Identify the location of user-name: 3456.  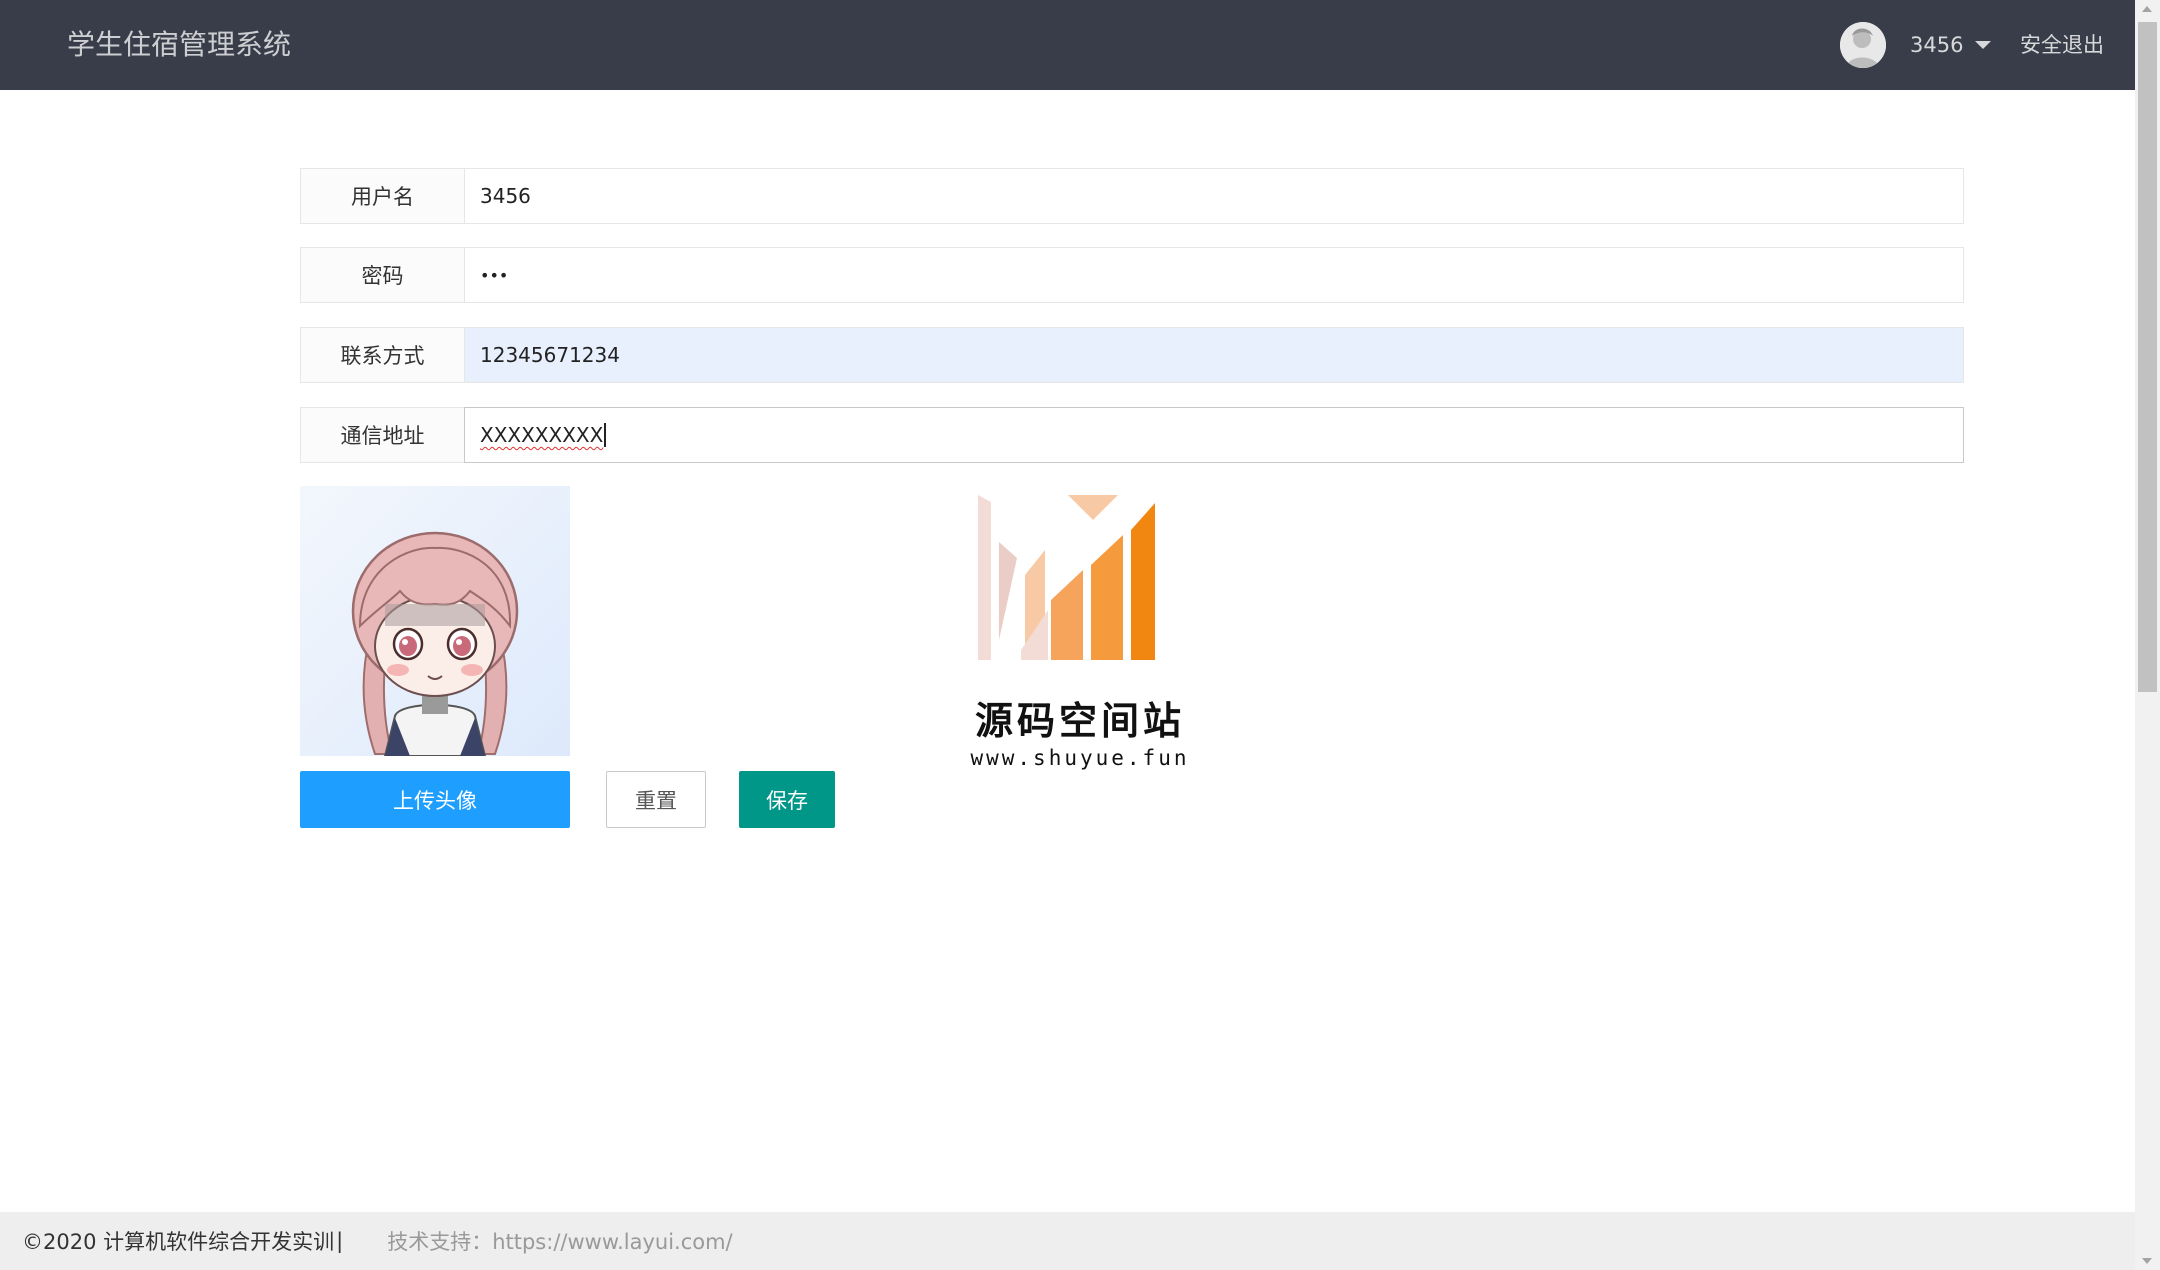
(1936, 45).